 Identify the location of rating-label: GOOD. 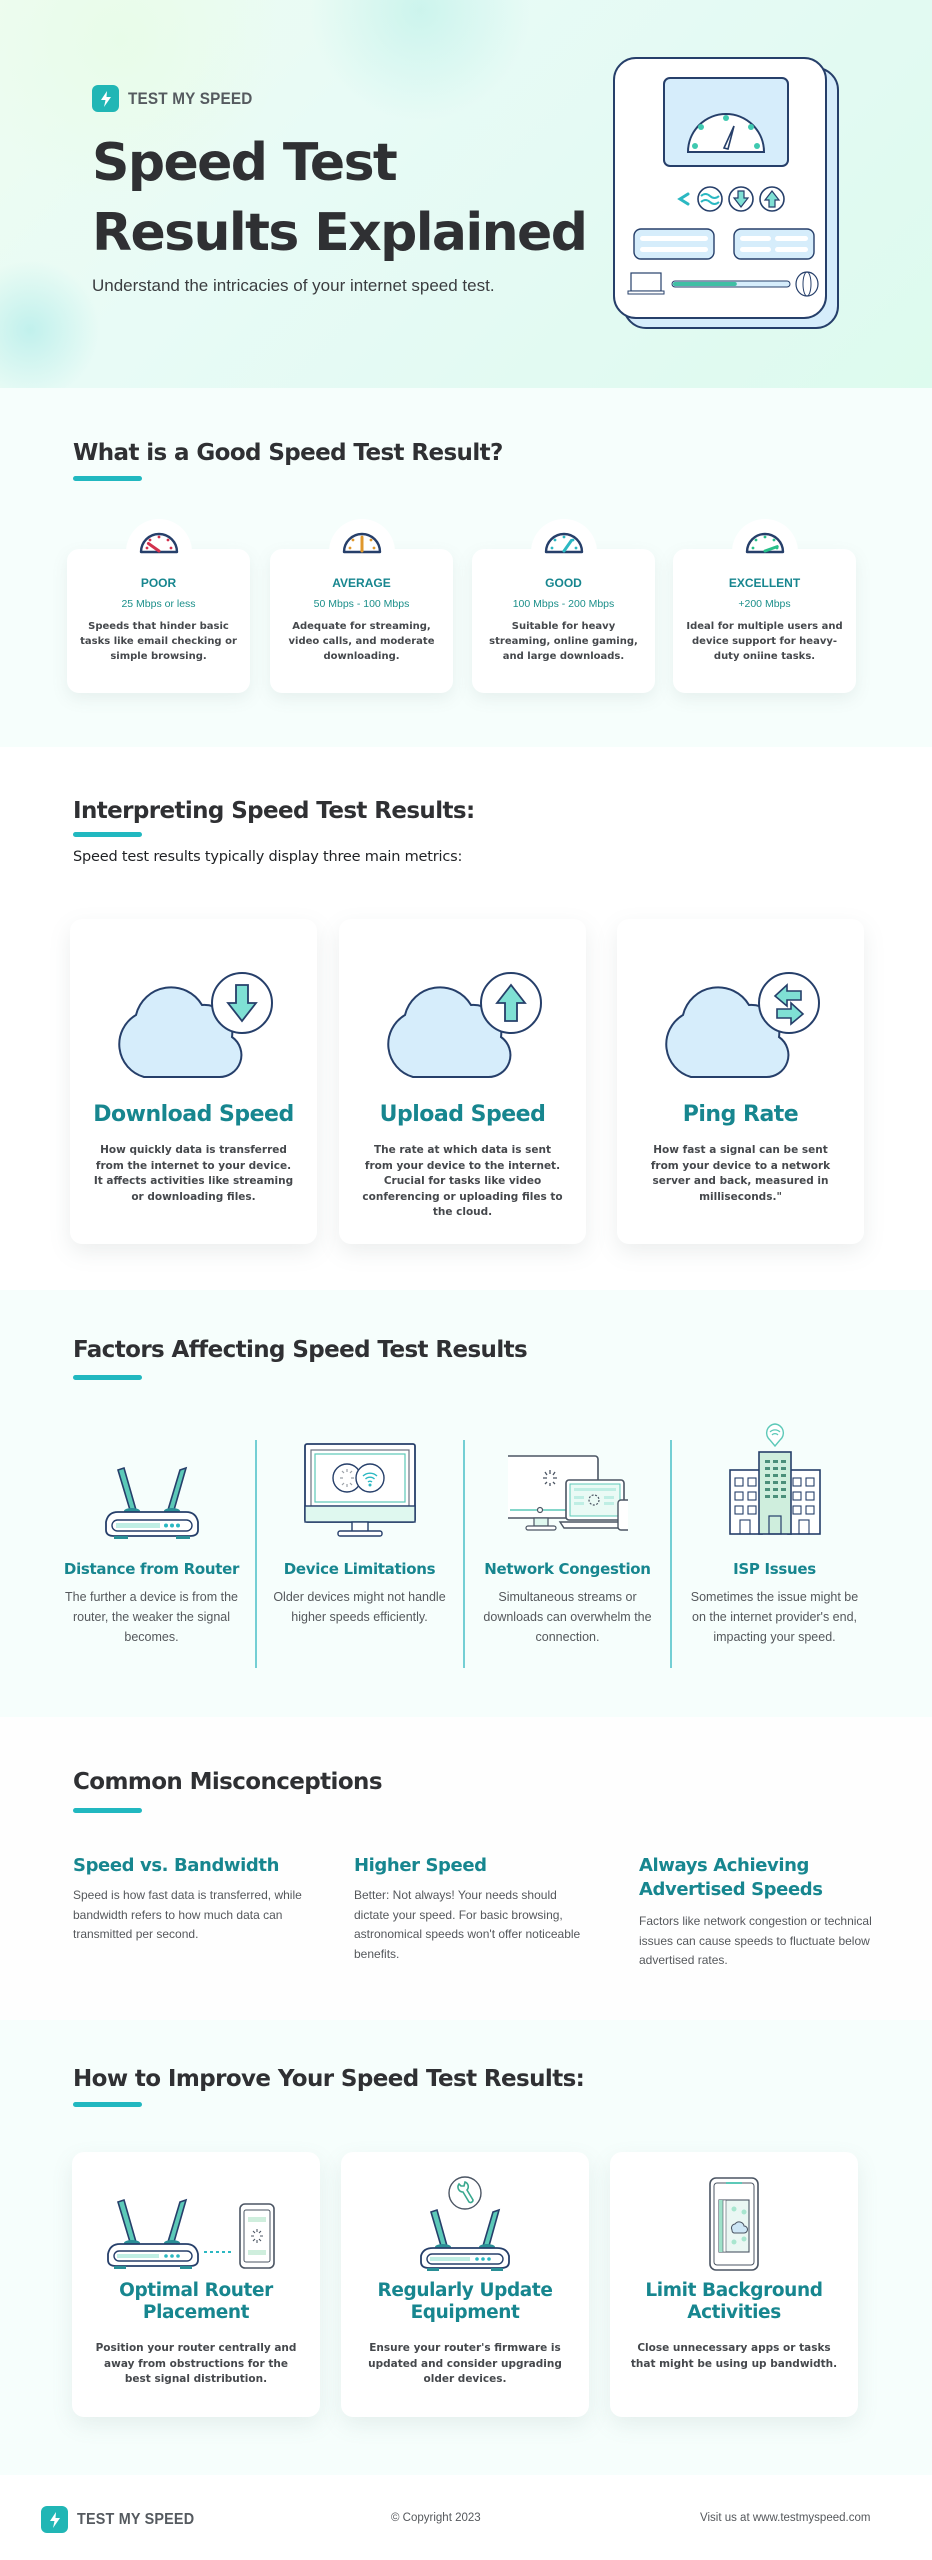
(563, 583).